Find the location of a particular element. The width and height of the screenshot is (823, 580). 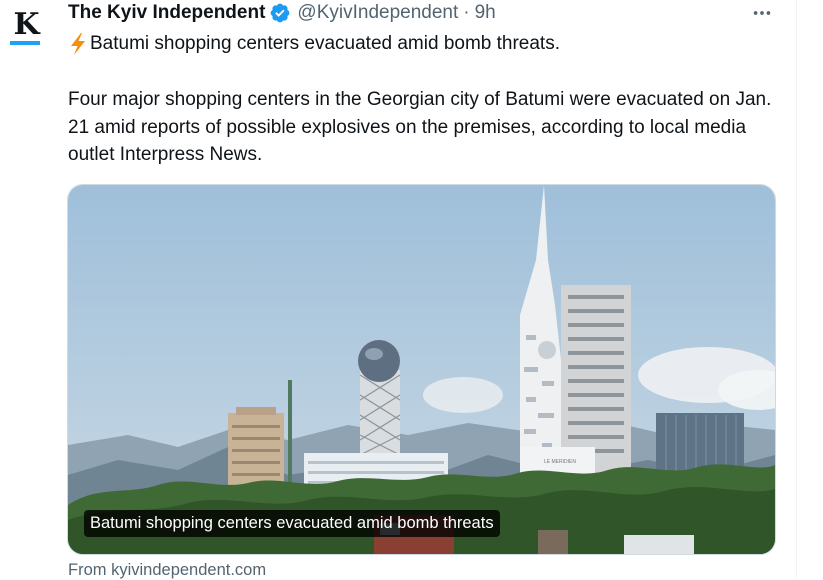

building-sign: LE MERIDIEN is located at coordinates (560, 462).